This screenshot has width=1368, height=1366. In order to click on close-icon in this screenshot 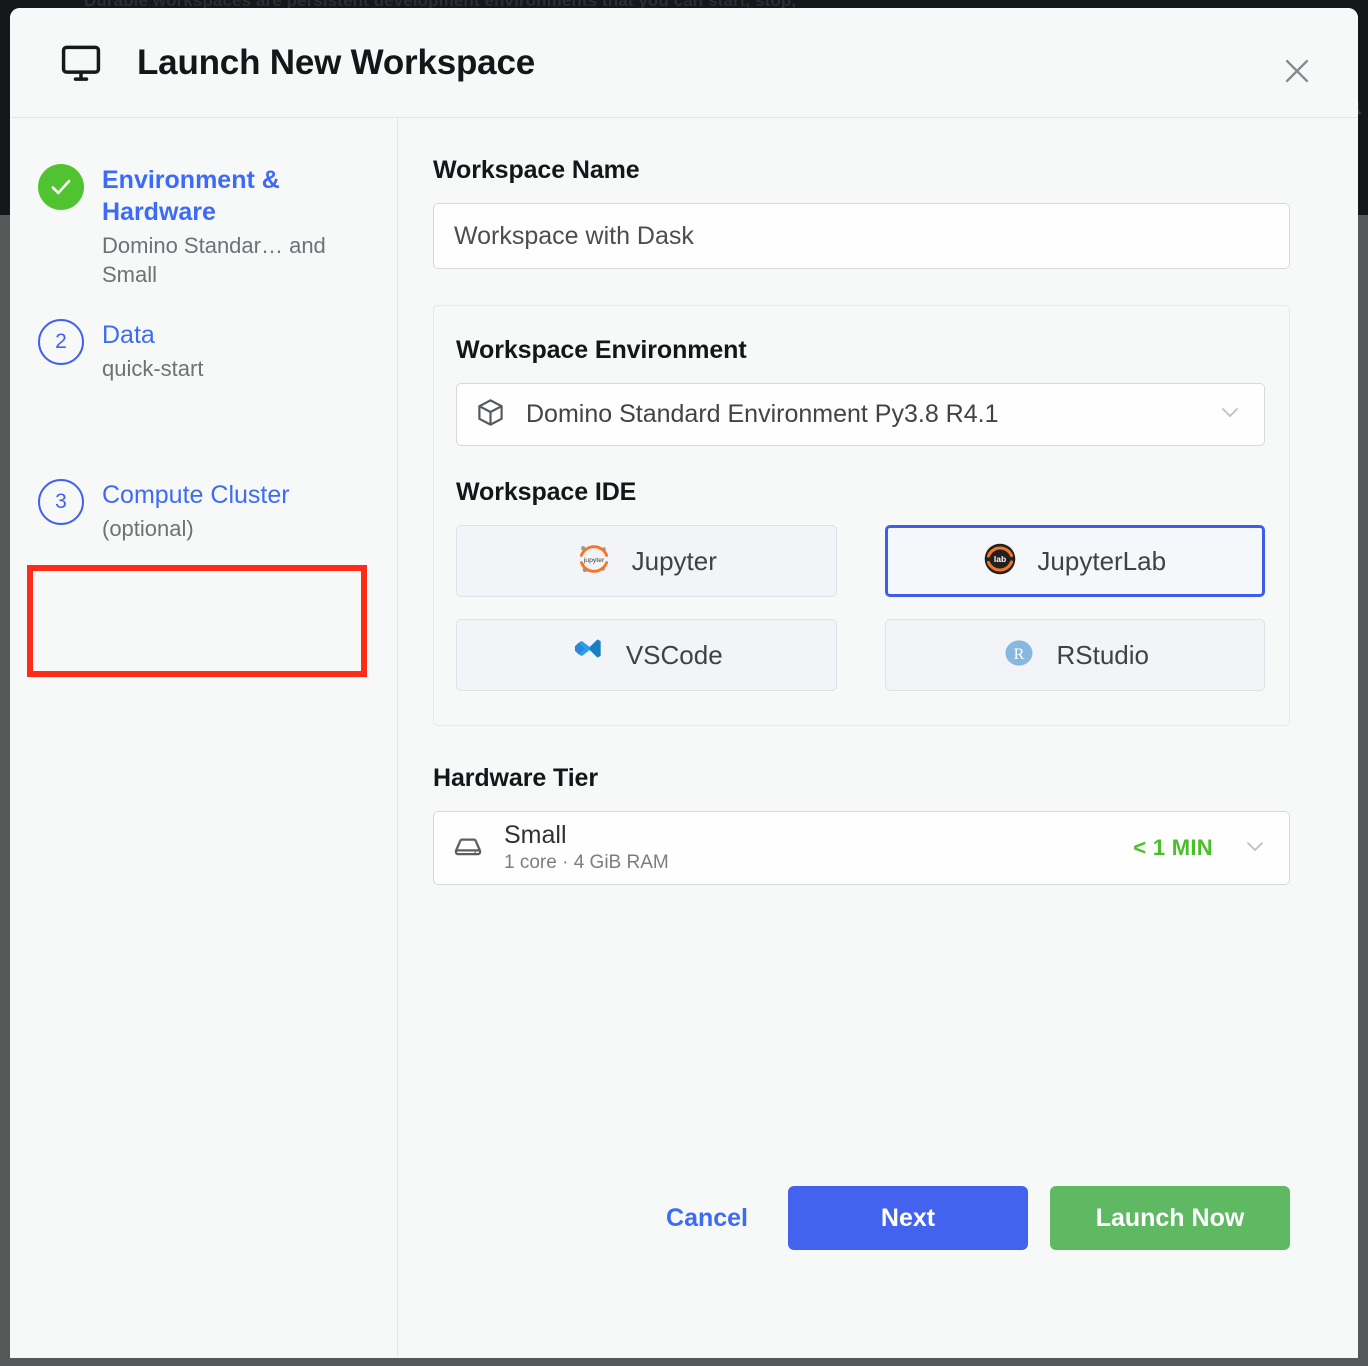, I will do `click(1297, 71)`.